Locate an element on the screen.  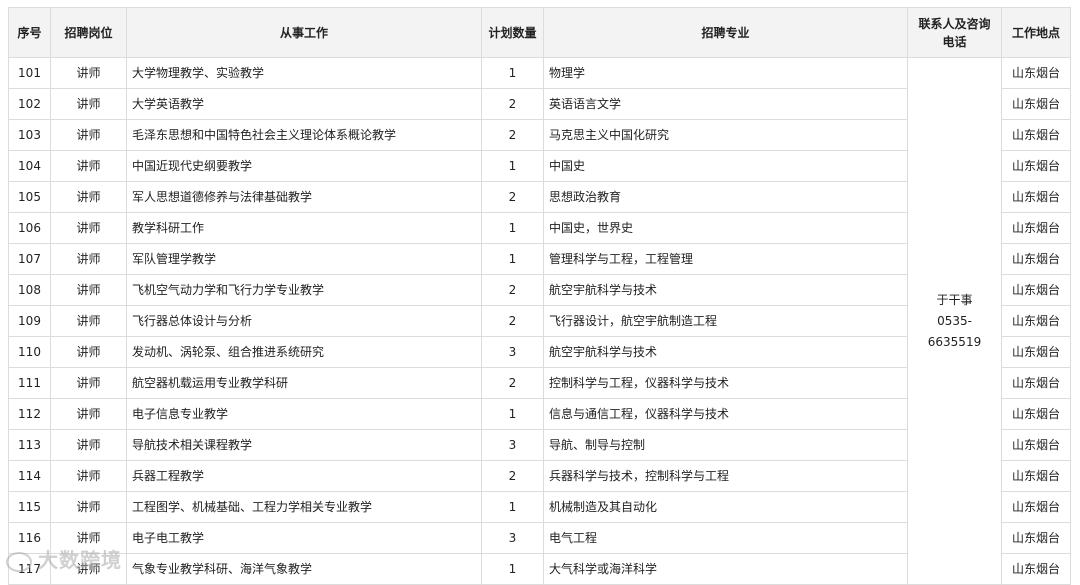
contact-phone-1: 0535- is located at coordinates (954, 320).